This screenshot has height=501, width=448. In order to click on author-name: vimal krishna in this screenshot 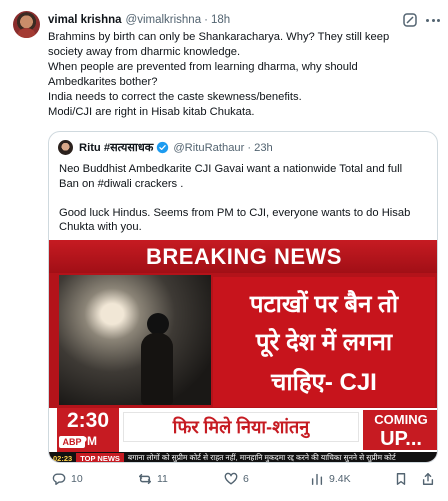, I will do `click(85, 20)`.